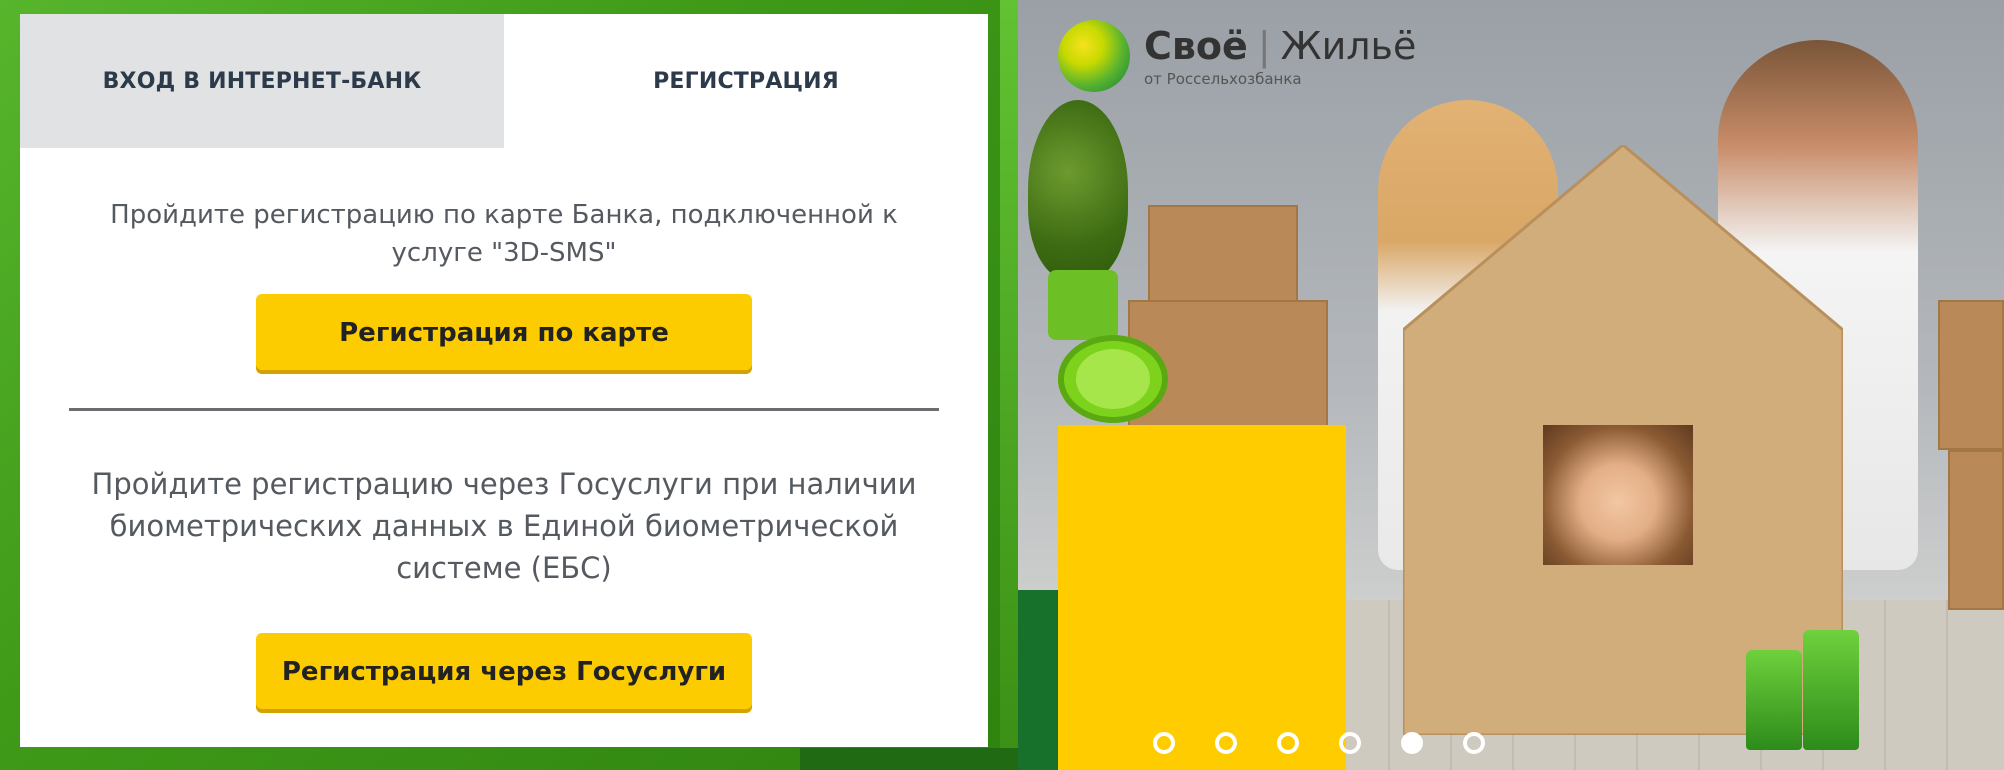 Image resolution: width=2004 pixels, height=770 pixels. Describe the element at coordinates (504, 409) in the screenshot. I see `divider` at that location.